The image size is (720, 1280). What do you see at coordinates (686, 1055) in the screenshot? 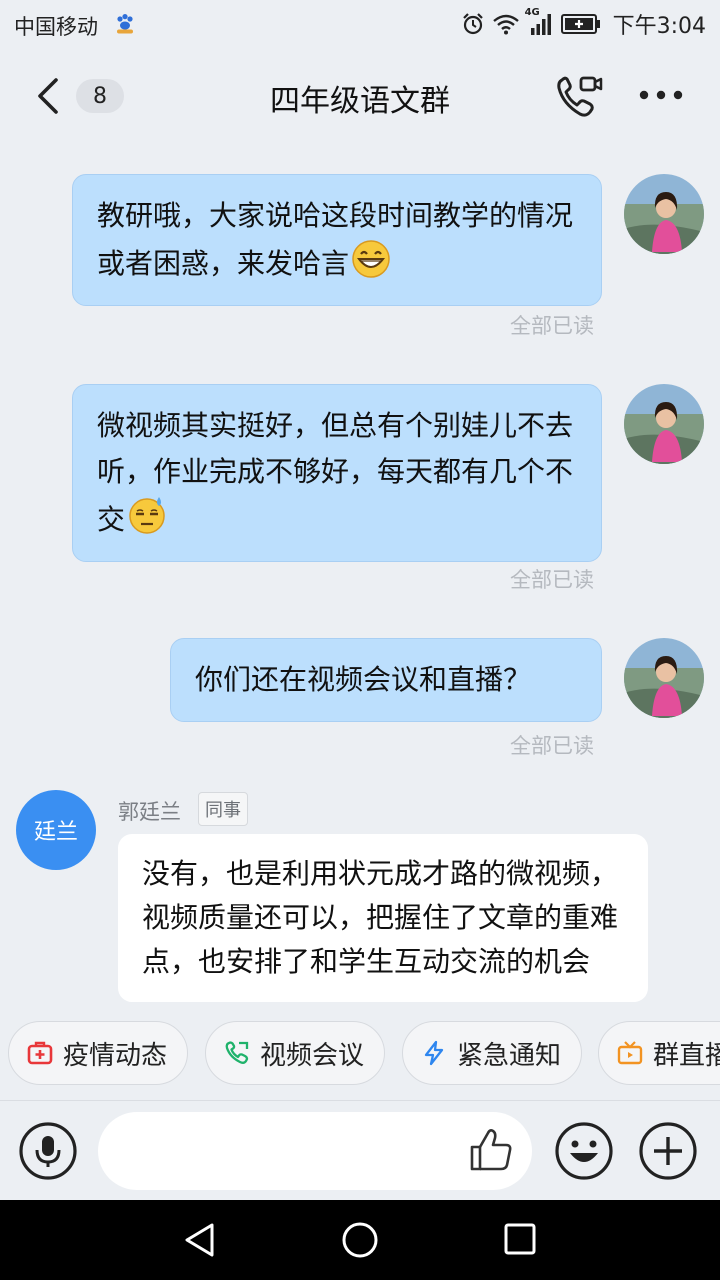
I see `chip-label: 群直播` at bounding box center [686, 1055].